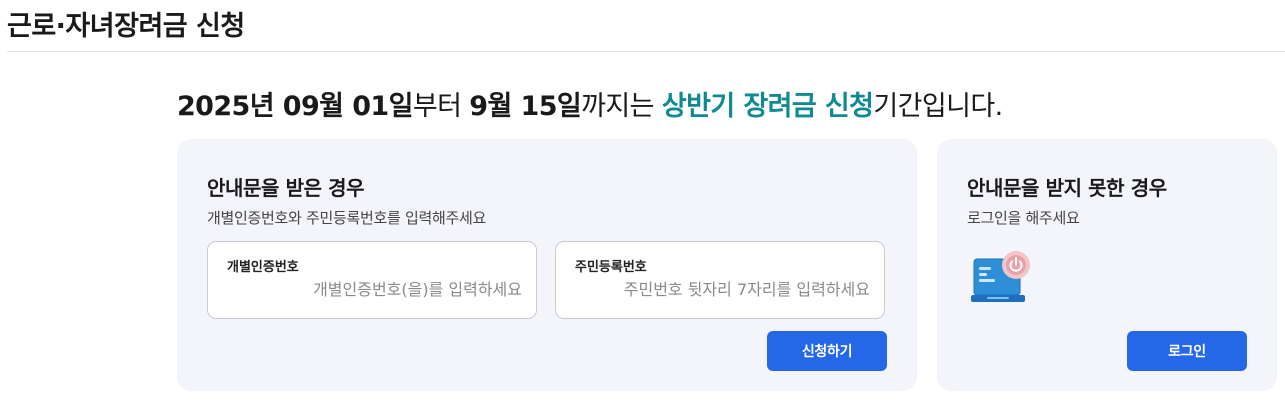  What do you see at coordinates (295, 106) in the screenshot?
I see `period-start-date: 2025년 09월 01일` at bounding box center [295, 106].